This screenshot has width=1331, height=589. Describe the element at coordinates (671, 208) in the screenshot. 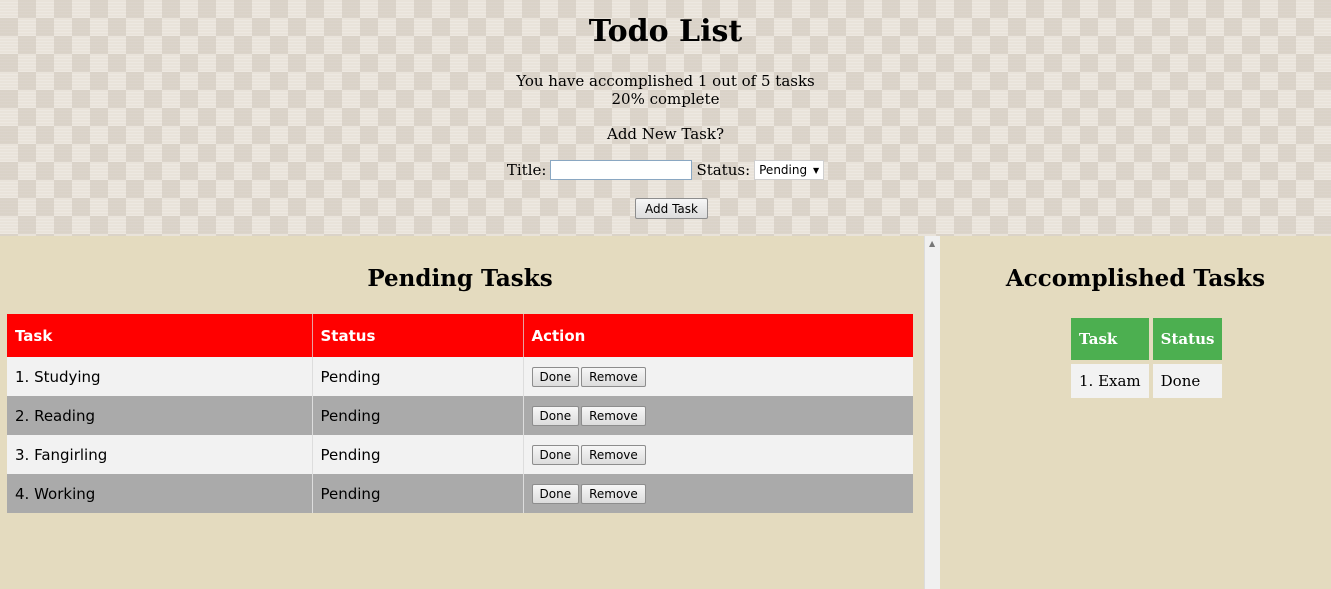

I see `add-task-button: Add Task` at that location.